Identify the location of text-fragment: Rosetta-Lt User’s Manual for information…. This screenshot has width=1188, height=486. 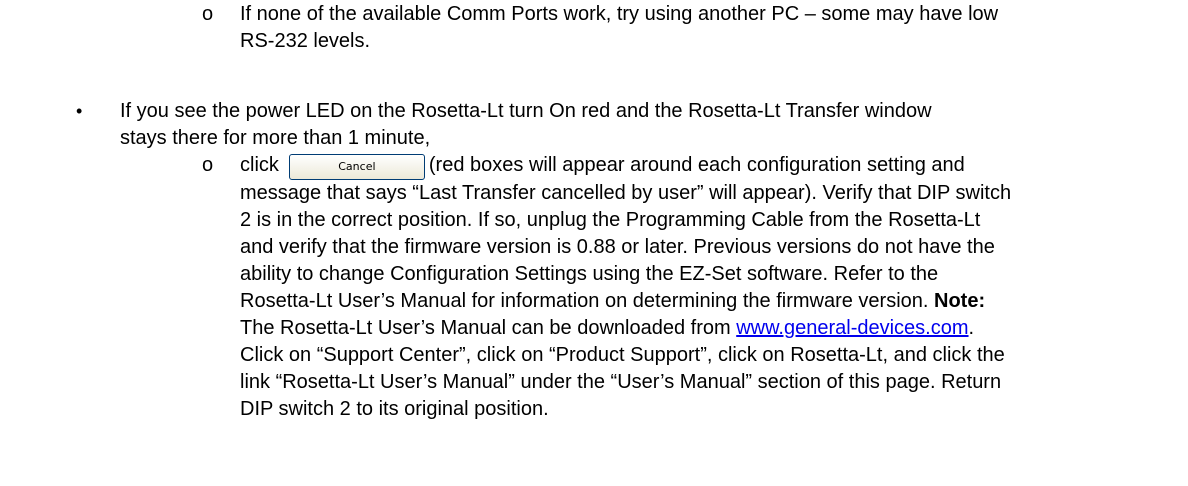
(587, 301).